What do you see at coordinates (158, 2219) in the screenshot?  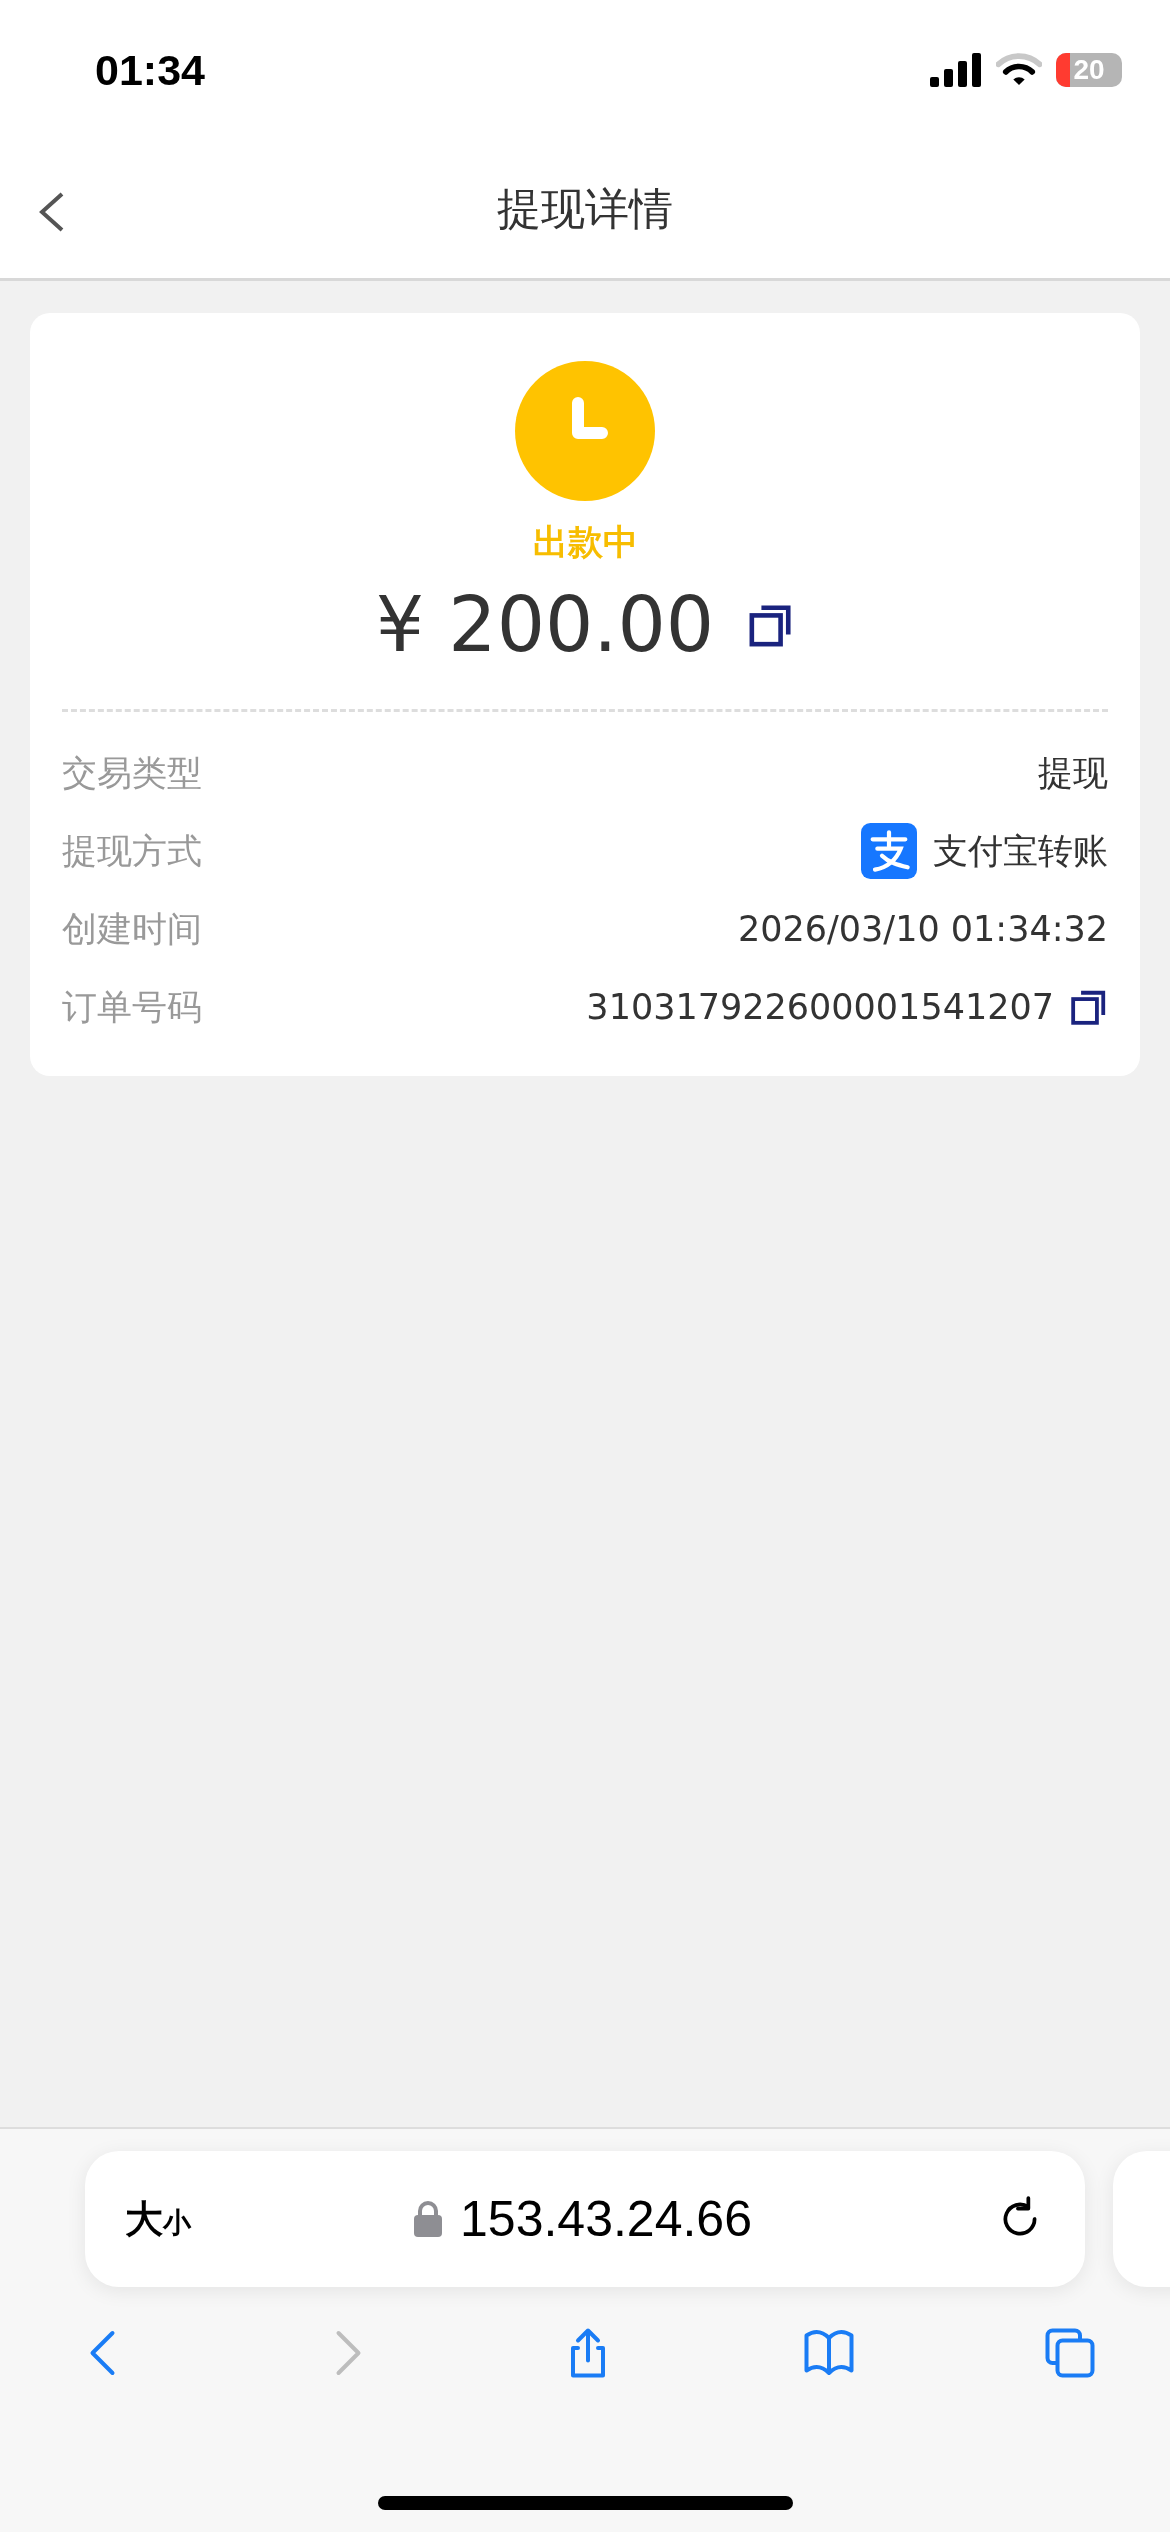 I see `text-size-button: 大小` at bounding box center [158, 2219].